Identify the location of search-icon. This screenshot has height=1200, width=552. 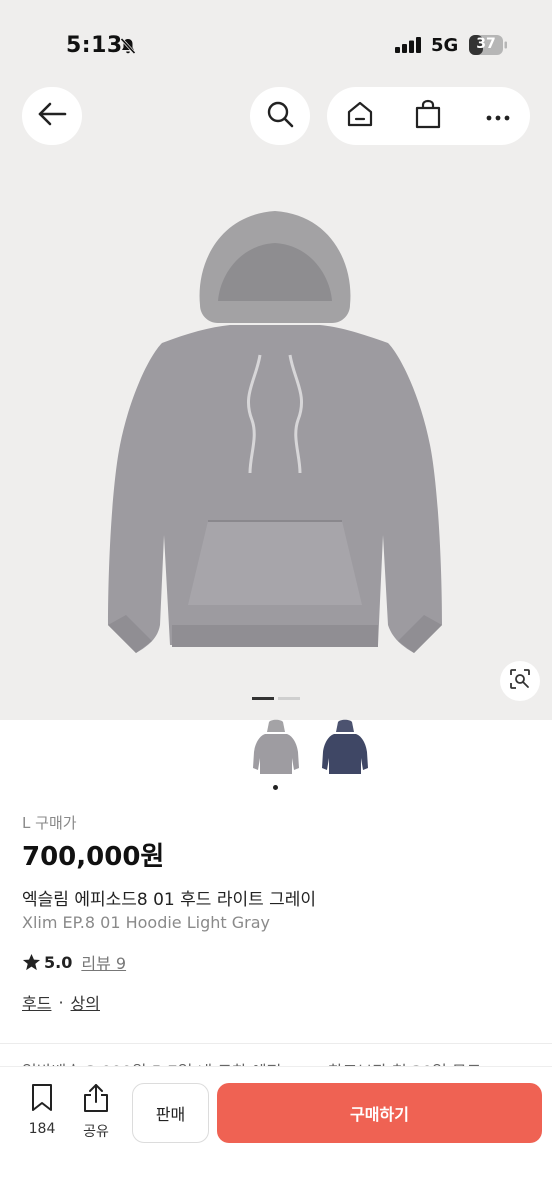
(280, 116).